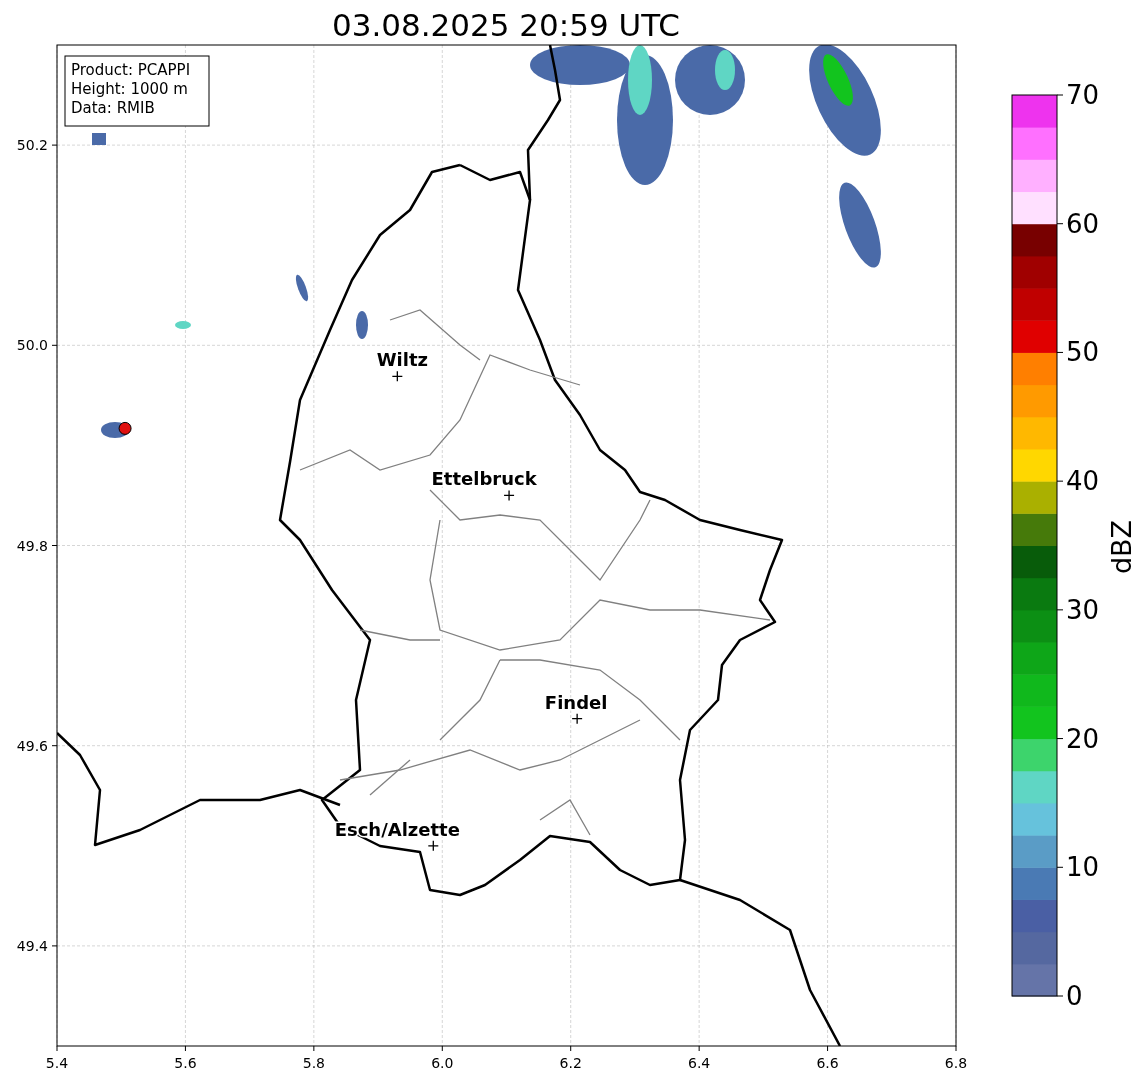 The image size is (1145, 1084). Describe the element at coordinates (1083, 481) in the screenshot. I see `colorbar-tick-label: 40` at that location.